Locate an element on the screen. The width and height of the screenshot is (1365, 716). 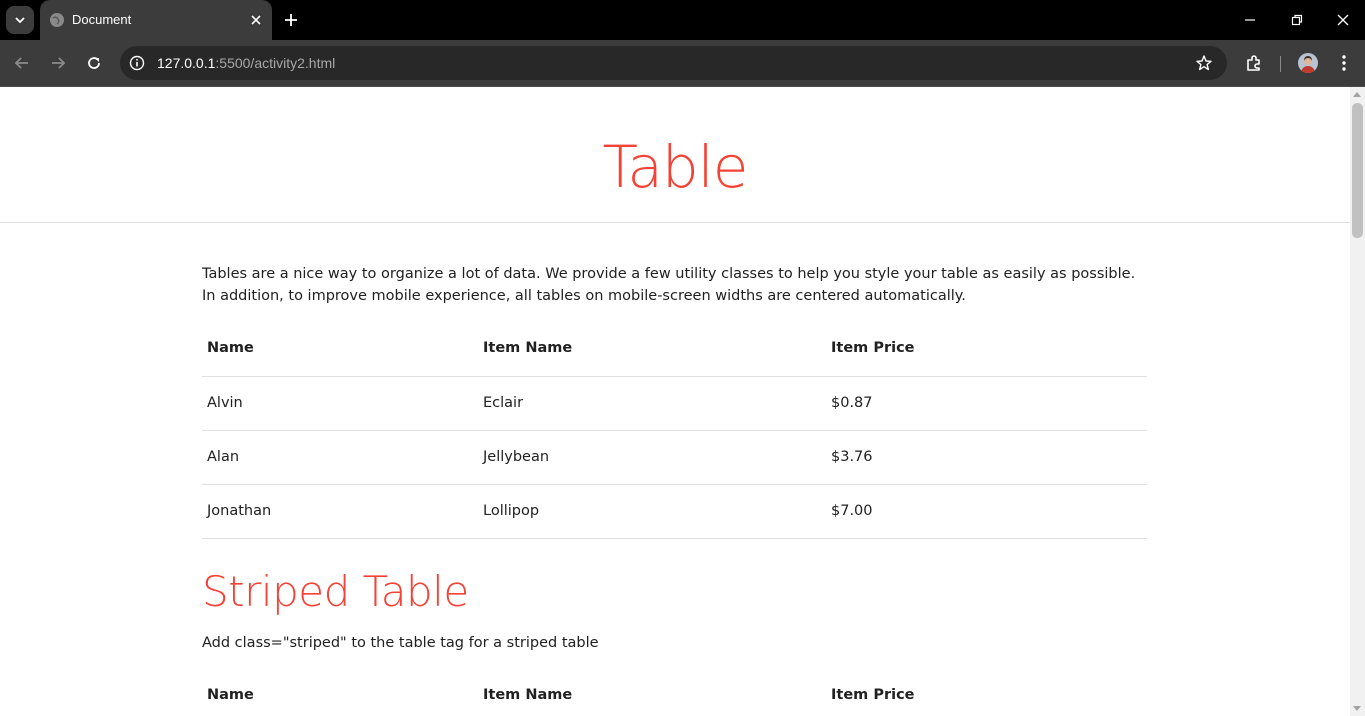
tab-search-button is located at coordinates (20, 20).